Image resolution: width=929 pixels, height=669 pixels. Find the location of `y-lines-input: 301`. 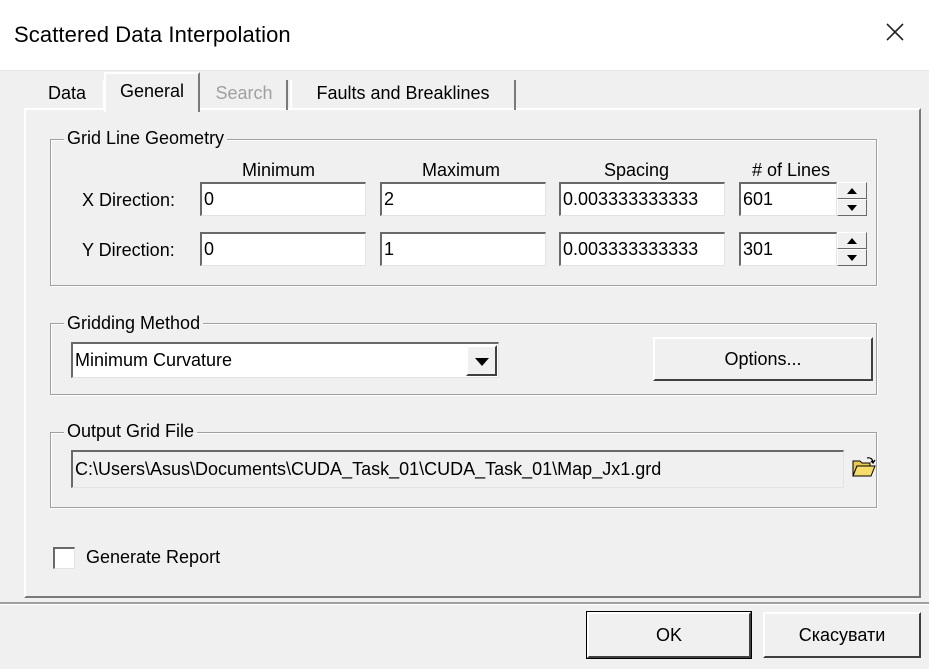

y-lines-input: 301 is located at coordinates (788, 249).